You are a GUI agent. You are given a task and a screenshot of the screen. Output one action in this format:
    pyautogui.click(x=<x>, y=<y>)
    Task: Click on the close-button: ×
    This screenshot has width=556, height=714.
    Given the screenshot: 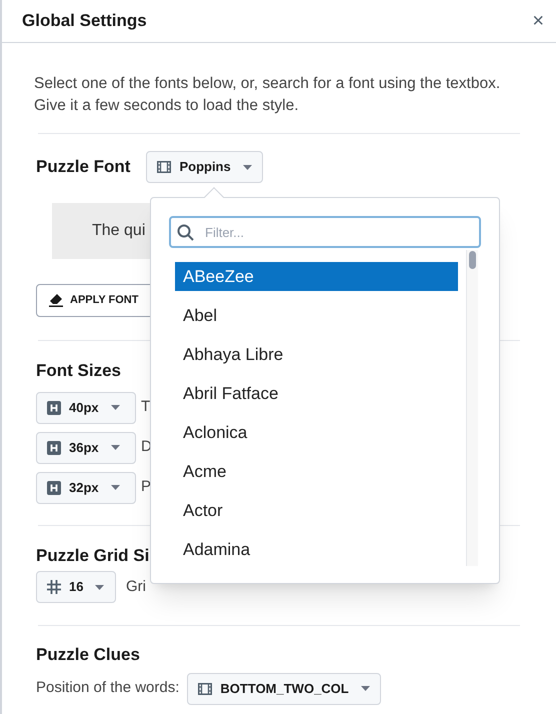 What is the action you would take?
    pyautogui.click(x=538, y=21)
    